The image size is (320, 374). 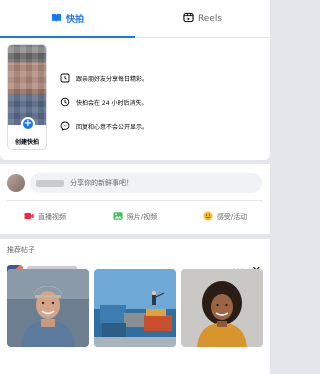 What do you see at coordinates (56, 19) in the screenshot?
I see `book-icon` at bounding box center [56, 19].